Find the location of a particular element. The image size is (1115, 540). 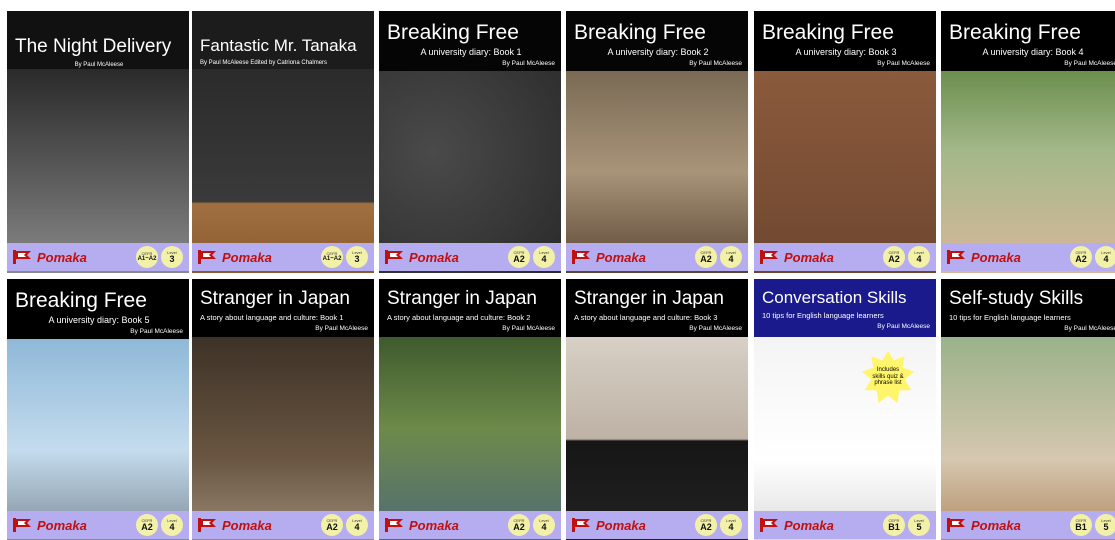

cefr-value: A1~A2 is located at coordinates (332, 259).